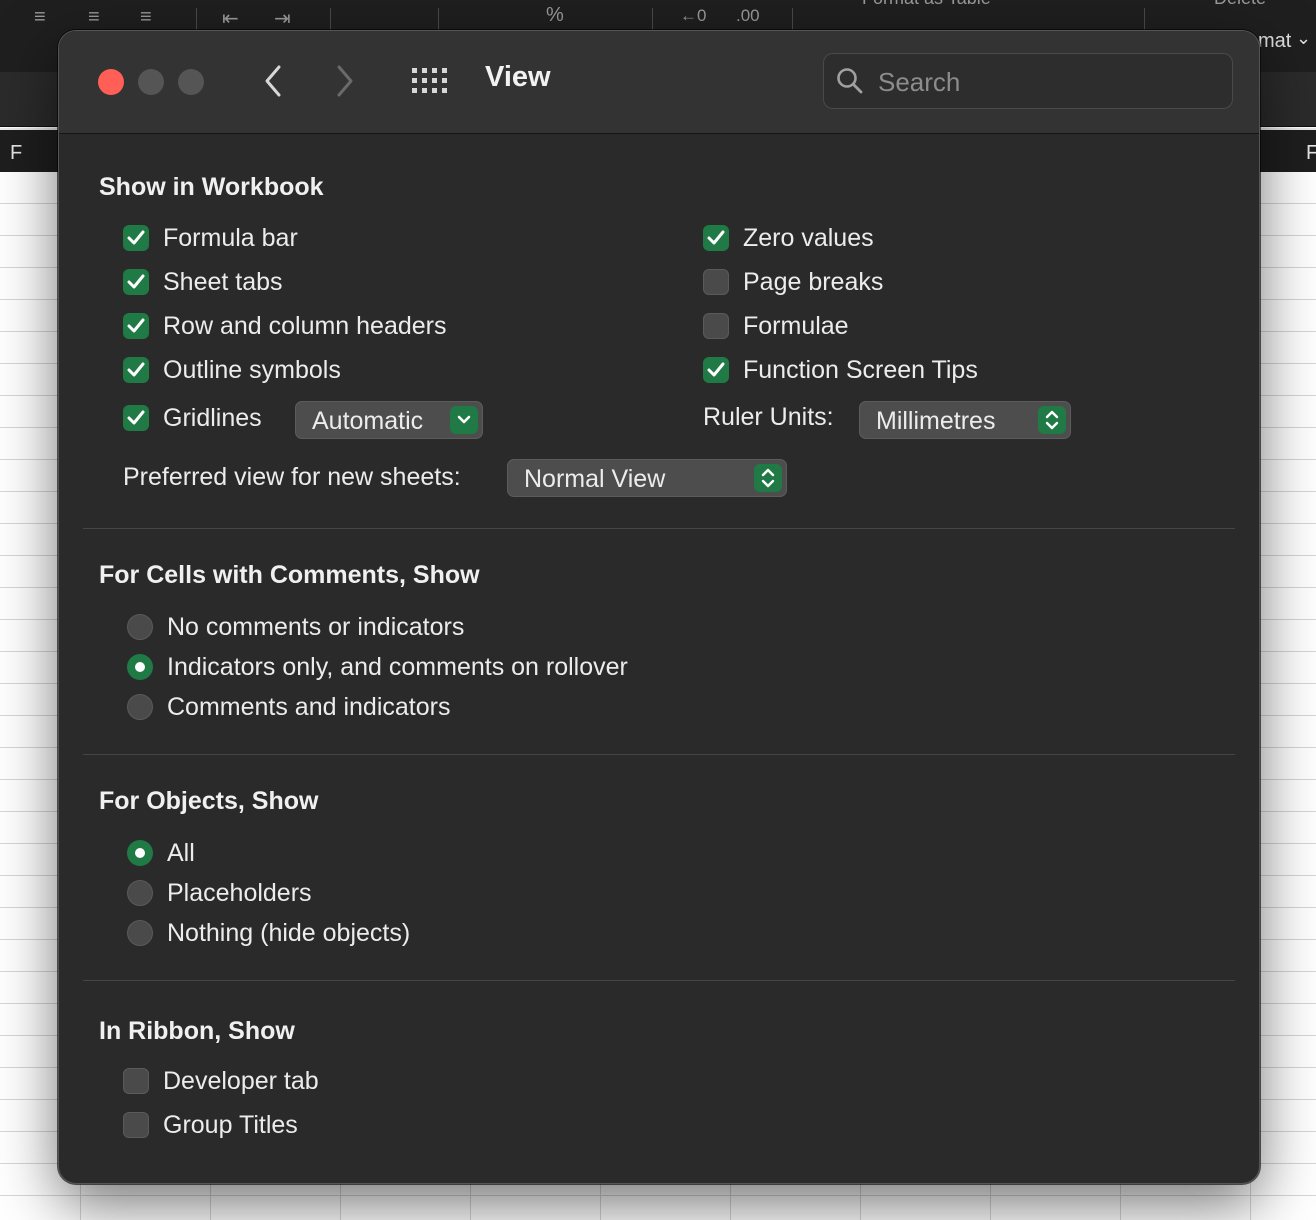 The width and height of the screenshot is (1316, 1220). I want to click on radio-nothing-hide-objects: Nothing (hide objects), so click(268, 933).